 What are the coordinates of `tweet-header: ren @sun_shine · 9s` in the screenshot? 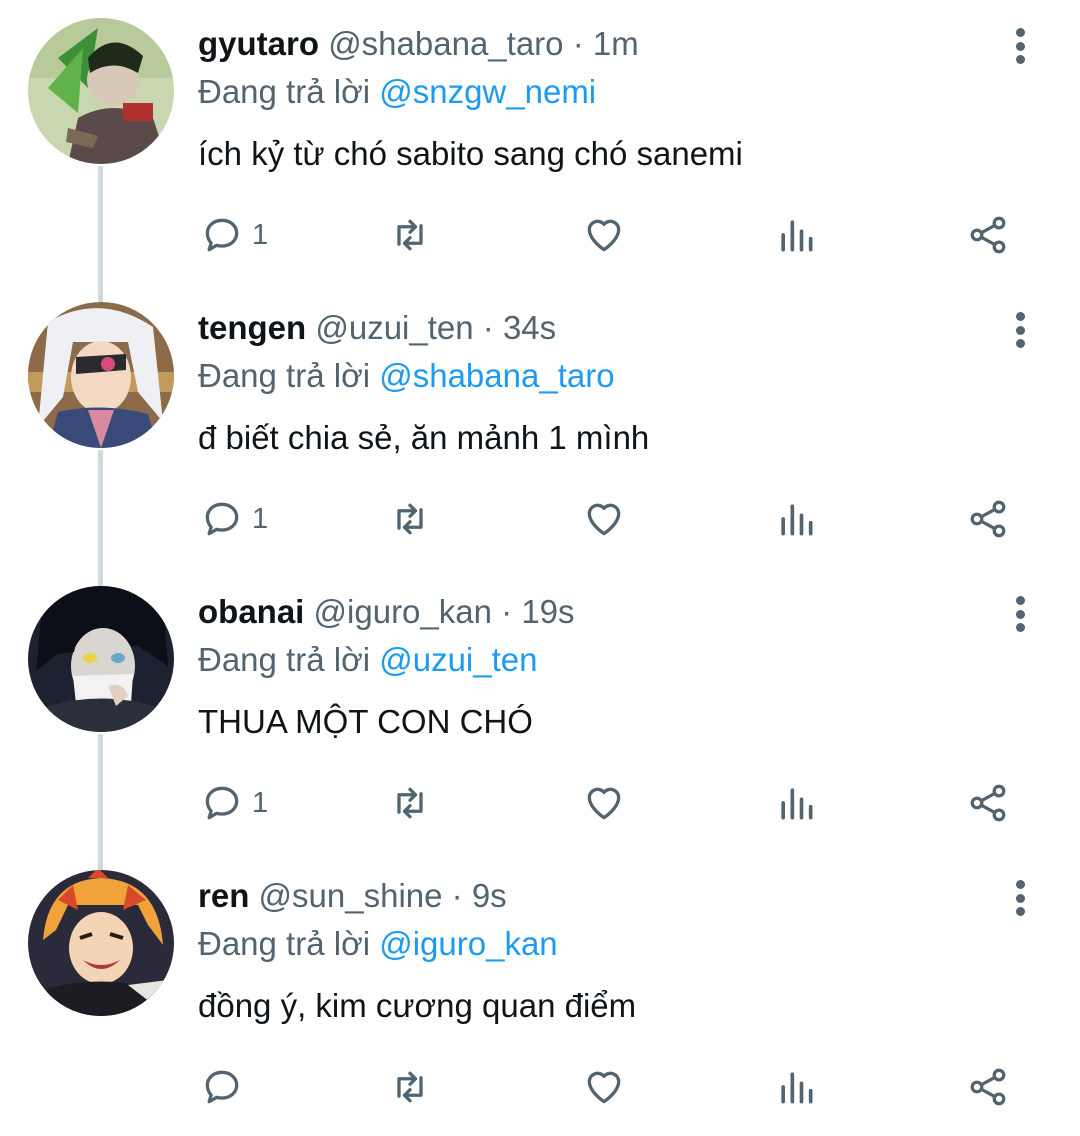 It's located at (352, 896).